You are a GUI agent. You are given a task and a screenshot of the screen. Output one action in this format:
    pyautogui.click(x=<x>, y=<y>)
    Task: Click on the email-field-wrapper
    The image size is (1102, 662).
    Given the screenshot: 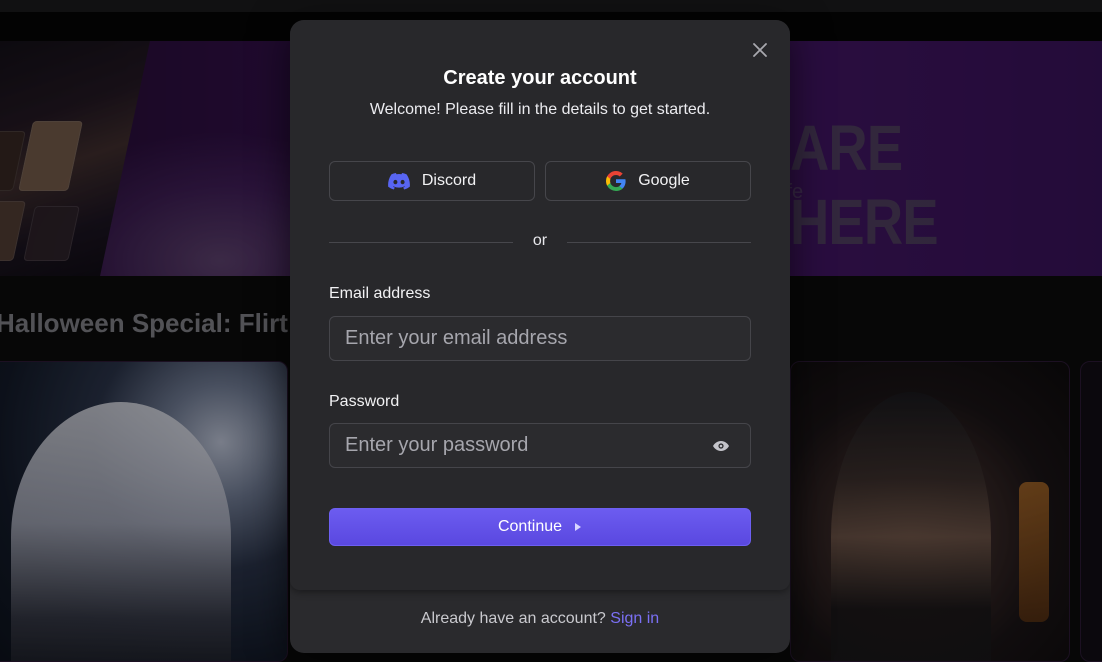 What is the action you would take?
    pyautogui.click(x=540, y=338)
    